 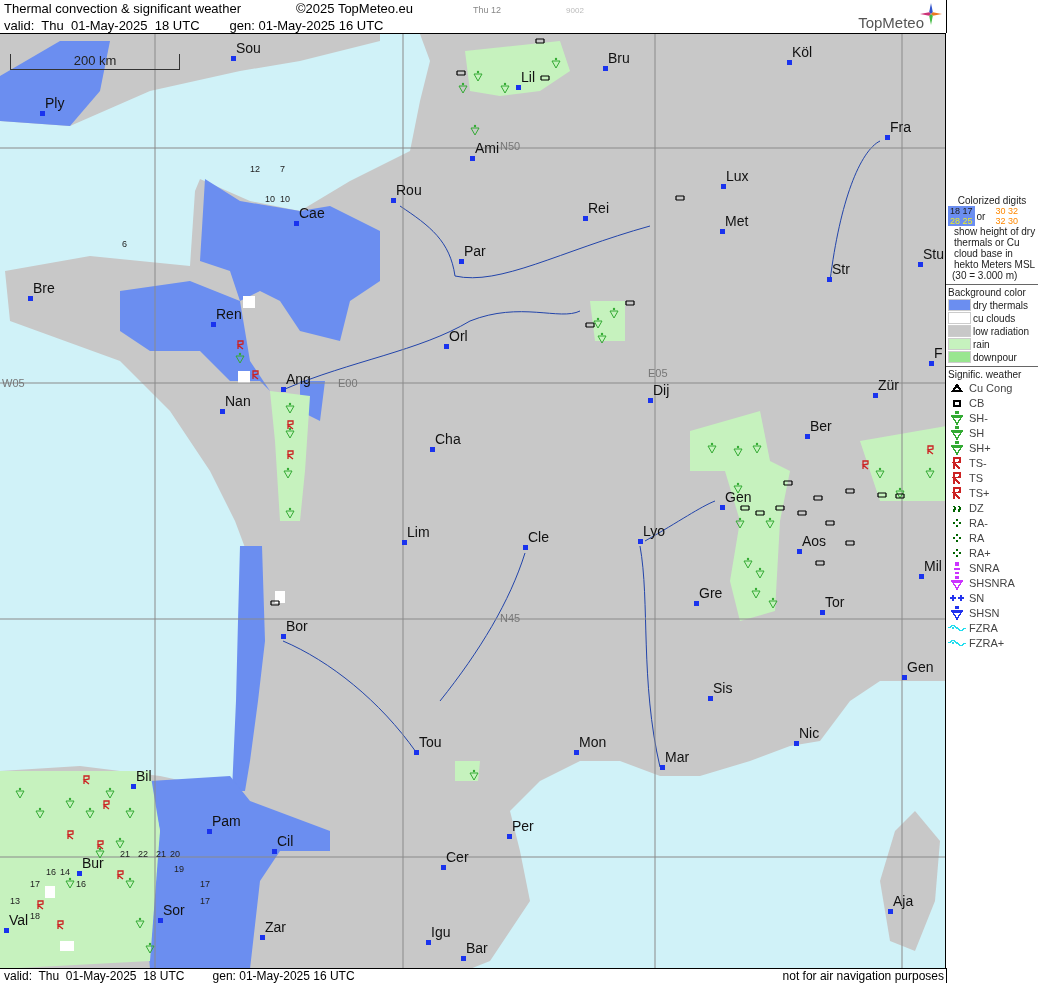 What do you see at coordinates (802, 52) in the screenshot?
I see `city-label: Köl` at bounding box center [802, 52].